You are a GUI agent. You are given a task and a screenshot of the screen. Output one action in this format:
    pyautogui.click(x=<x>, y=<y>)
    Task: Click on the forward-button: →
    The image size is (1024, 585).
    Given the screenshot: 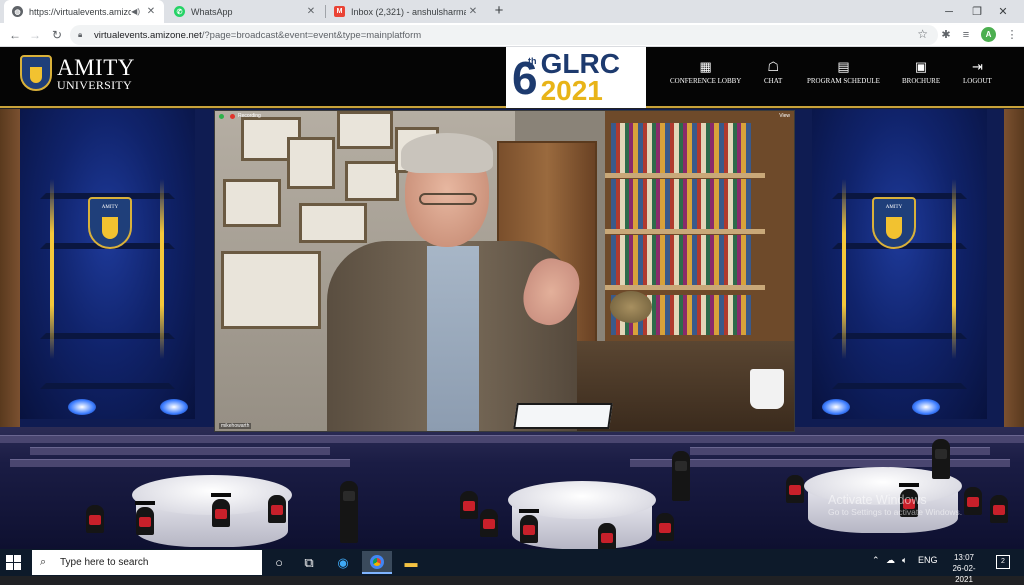 What is the action you would take?
    pyautogui.click(x=35, y=35)
    